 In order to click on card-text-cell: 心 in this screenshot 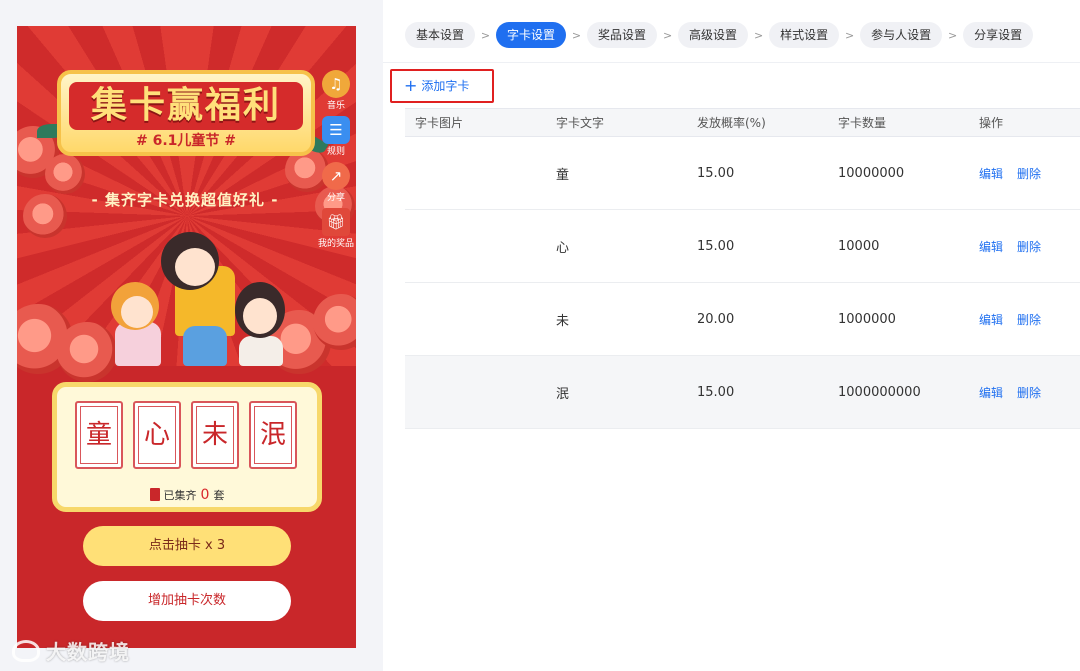, I will do `click(563, 248)`.